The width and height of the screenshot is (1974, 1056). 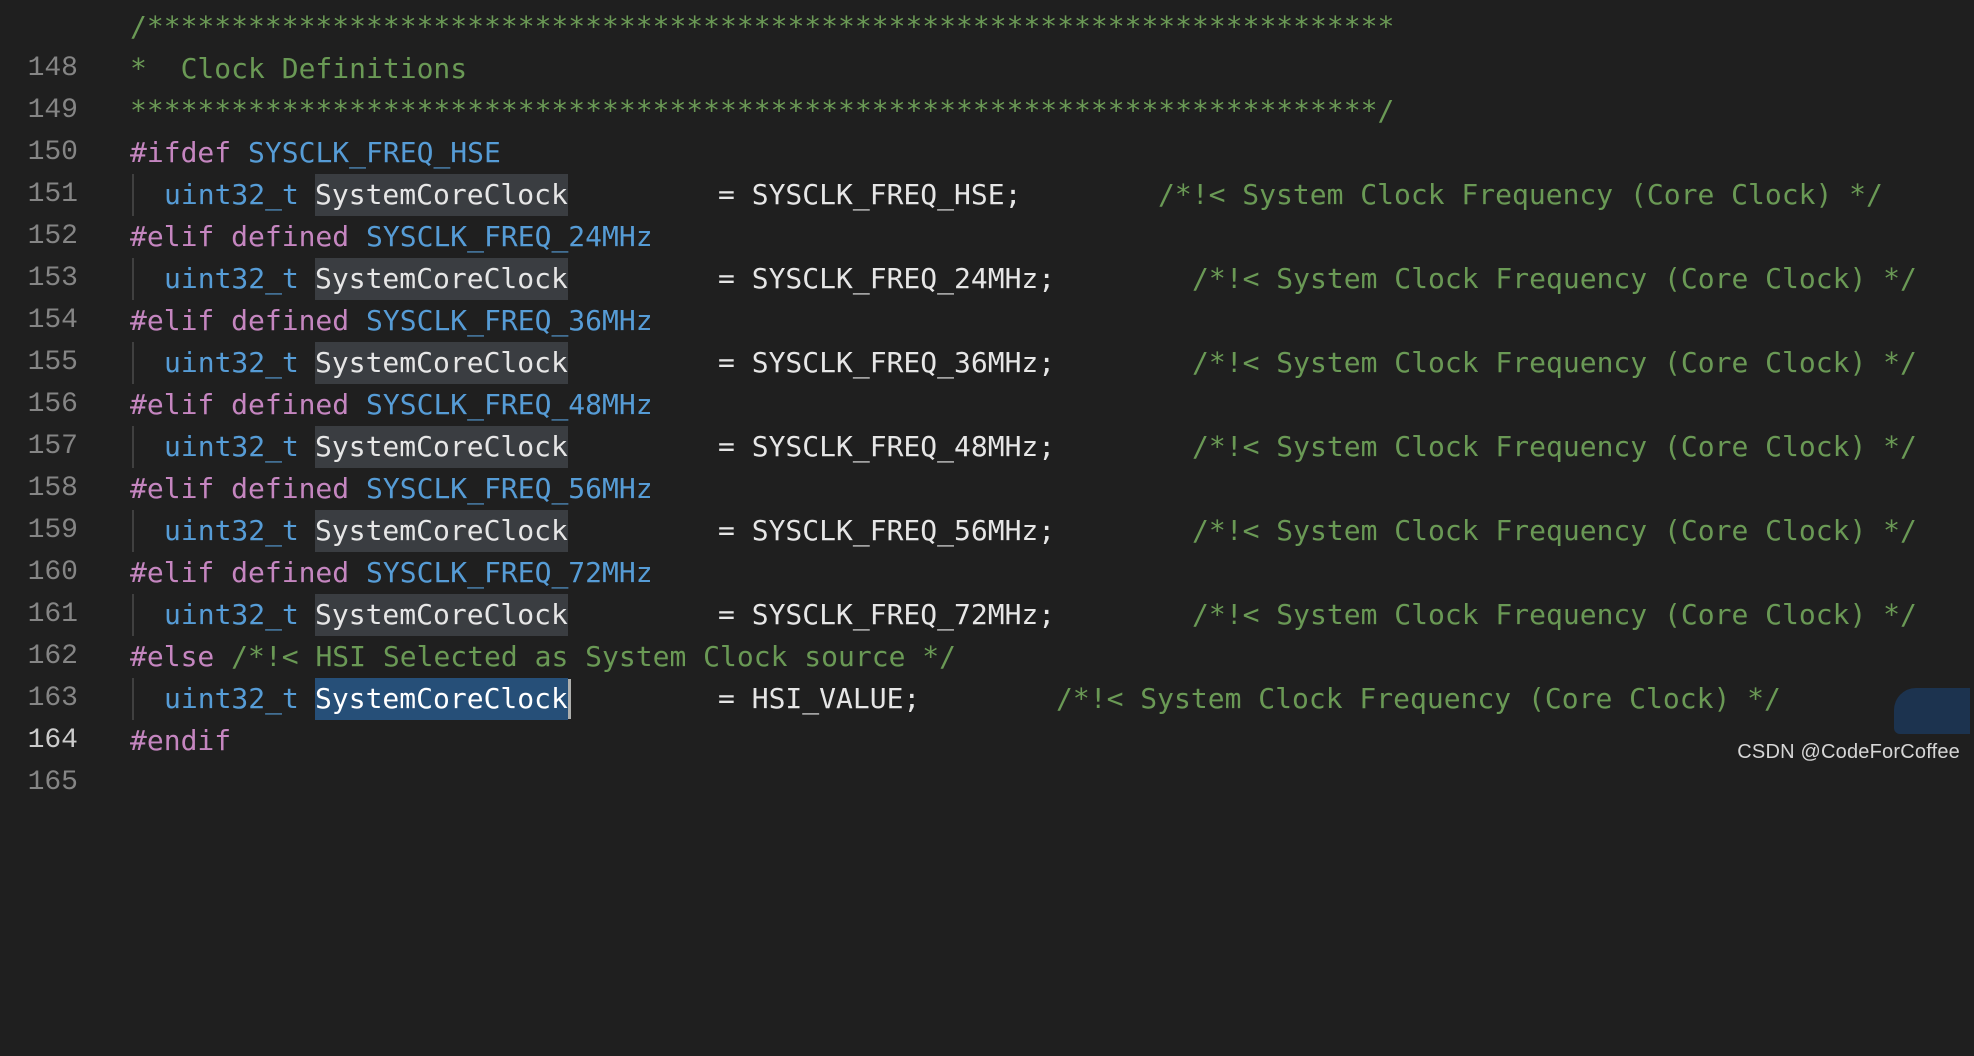 I want to click on code-line: 165 #endif, so click(x=987, y=759).